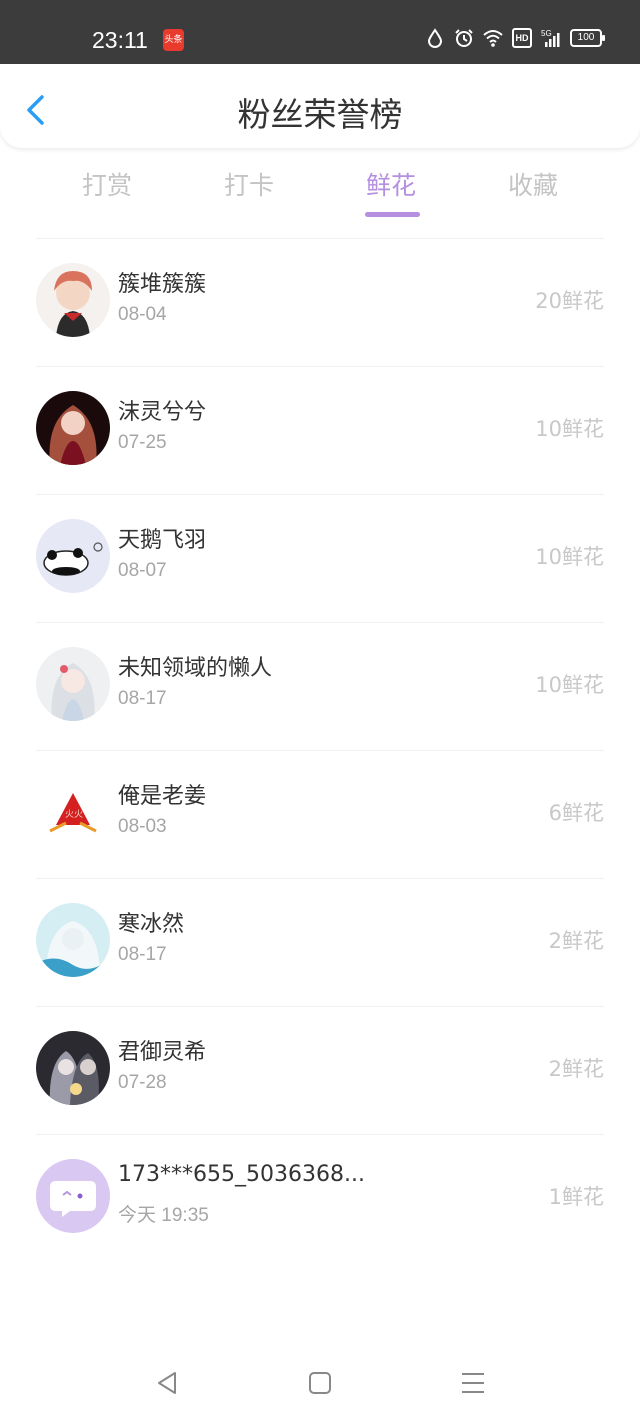  Describe the element at coordinates (162, 796) in the screenshot. I see `fan-name: 俺是老姜` at that location.